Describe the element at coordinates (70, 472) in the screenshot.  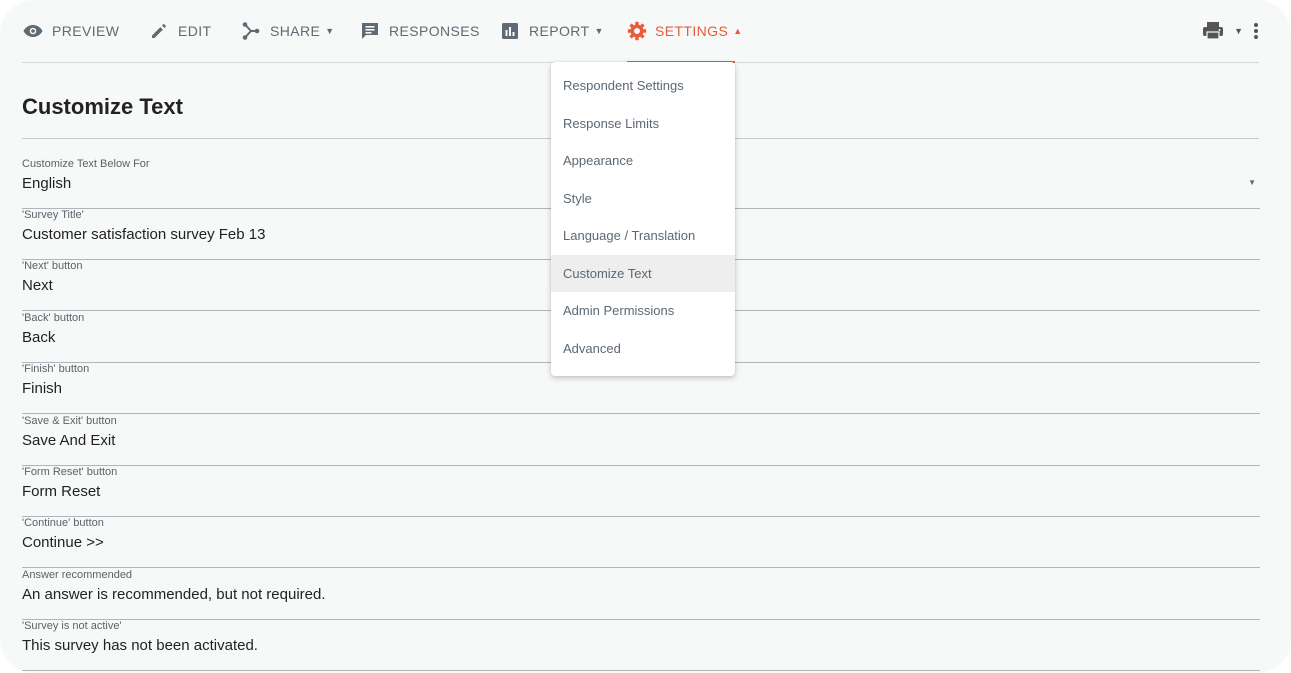
I see `field-label: 'Form Reset' button` at that location.